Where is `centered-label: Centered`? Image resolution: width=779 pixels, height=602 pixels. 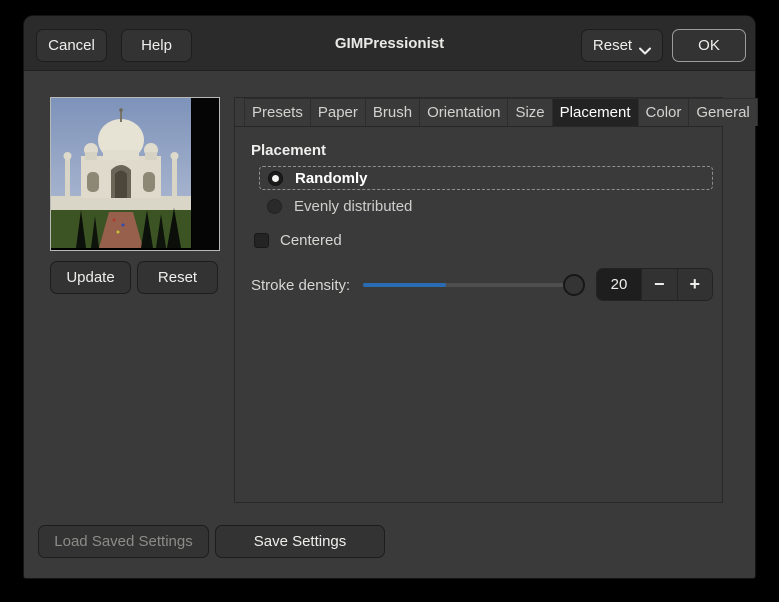 centered-label: Centered is located at coordinates (311, 240).